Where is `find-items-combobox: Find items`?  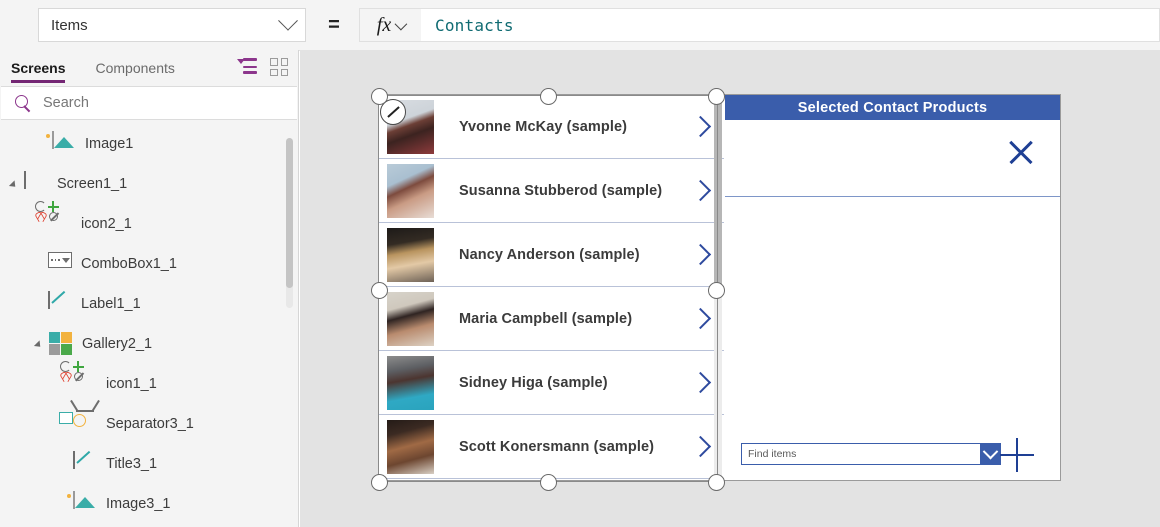
find-items-combobox: Find items is located at coordinates (871, 454).